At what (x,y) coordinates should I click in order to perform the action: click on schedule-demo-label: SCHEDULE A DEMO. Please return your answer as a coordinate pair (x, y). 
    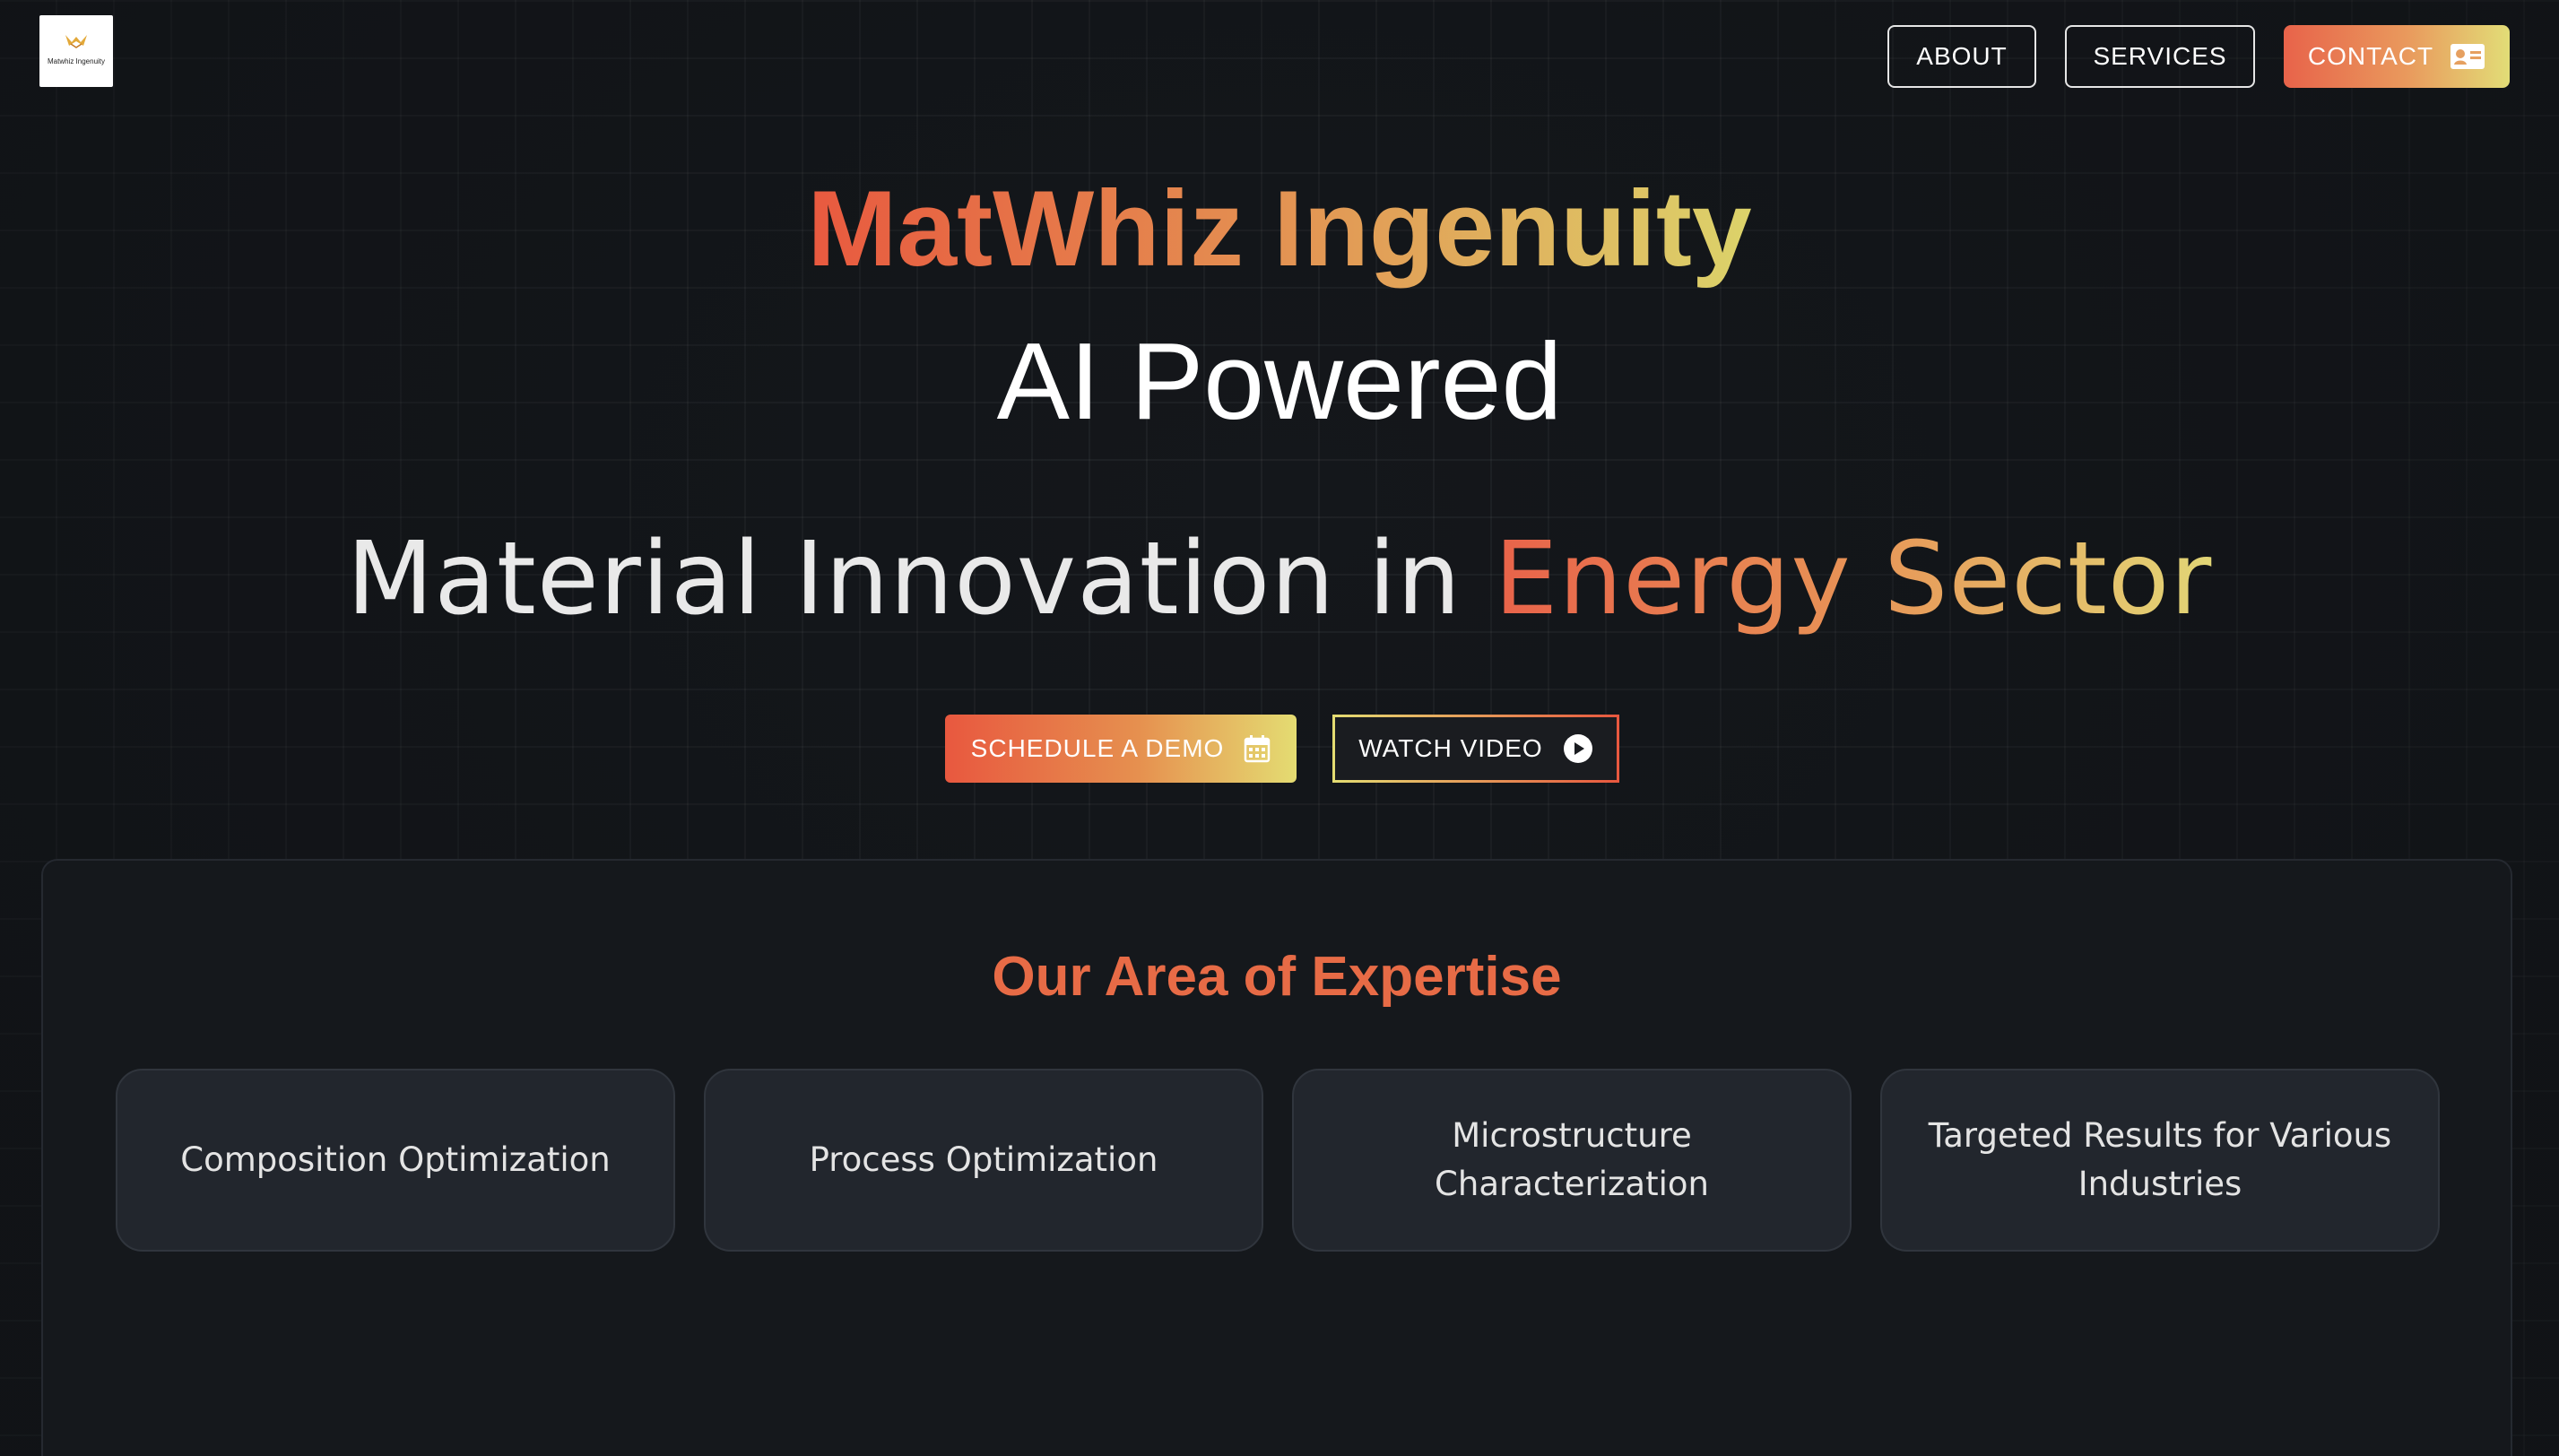
    Looking at the image, I should click on (1097, 748).